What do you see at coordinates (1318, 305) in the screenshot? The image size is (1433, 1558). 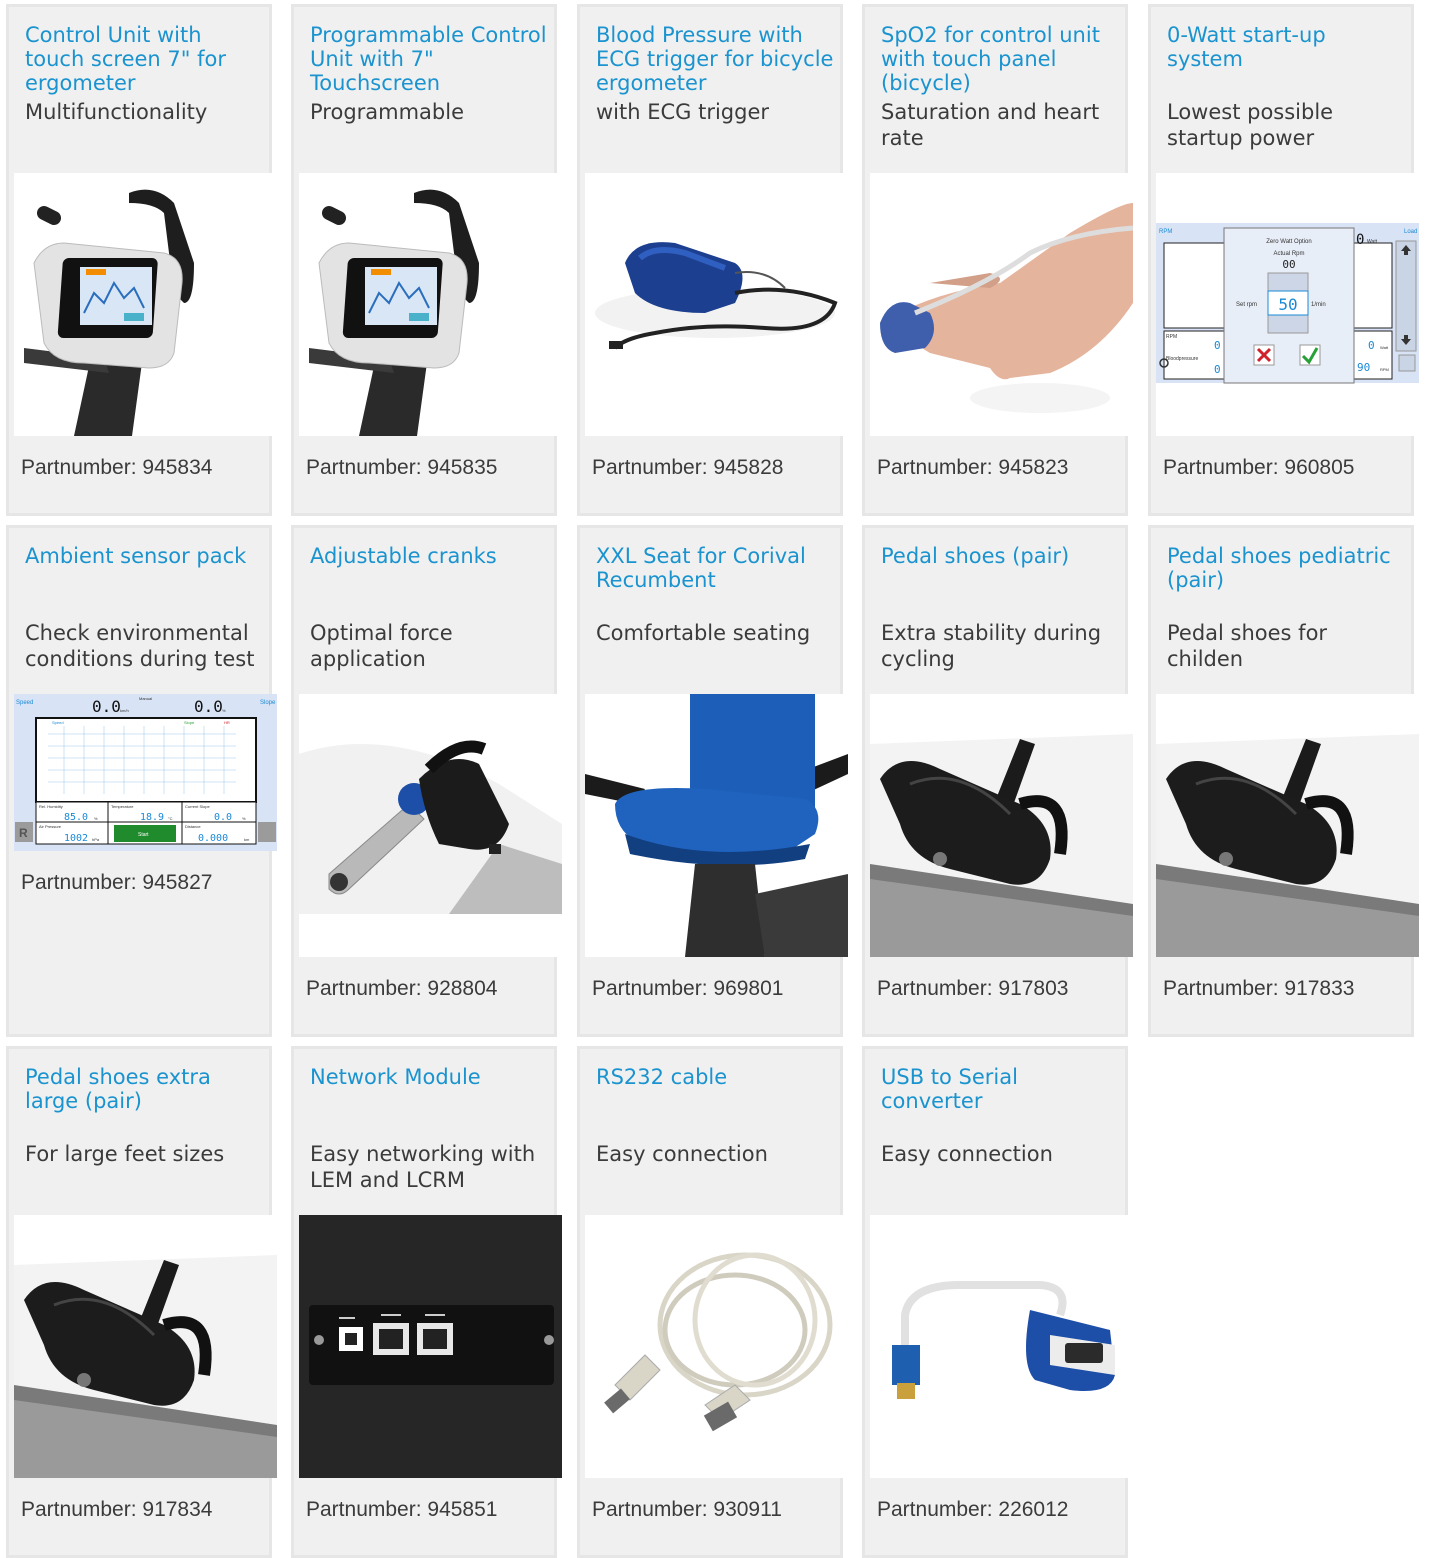 I see `rpm-unit-label: 1/min` at bounding box center [1318, 305].